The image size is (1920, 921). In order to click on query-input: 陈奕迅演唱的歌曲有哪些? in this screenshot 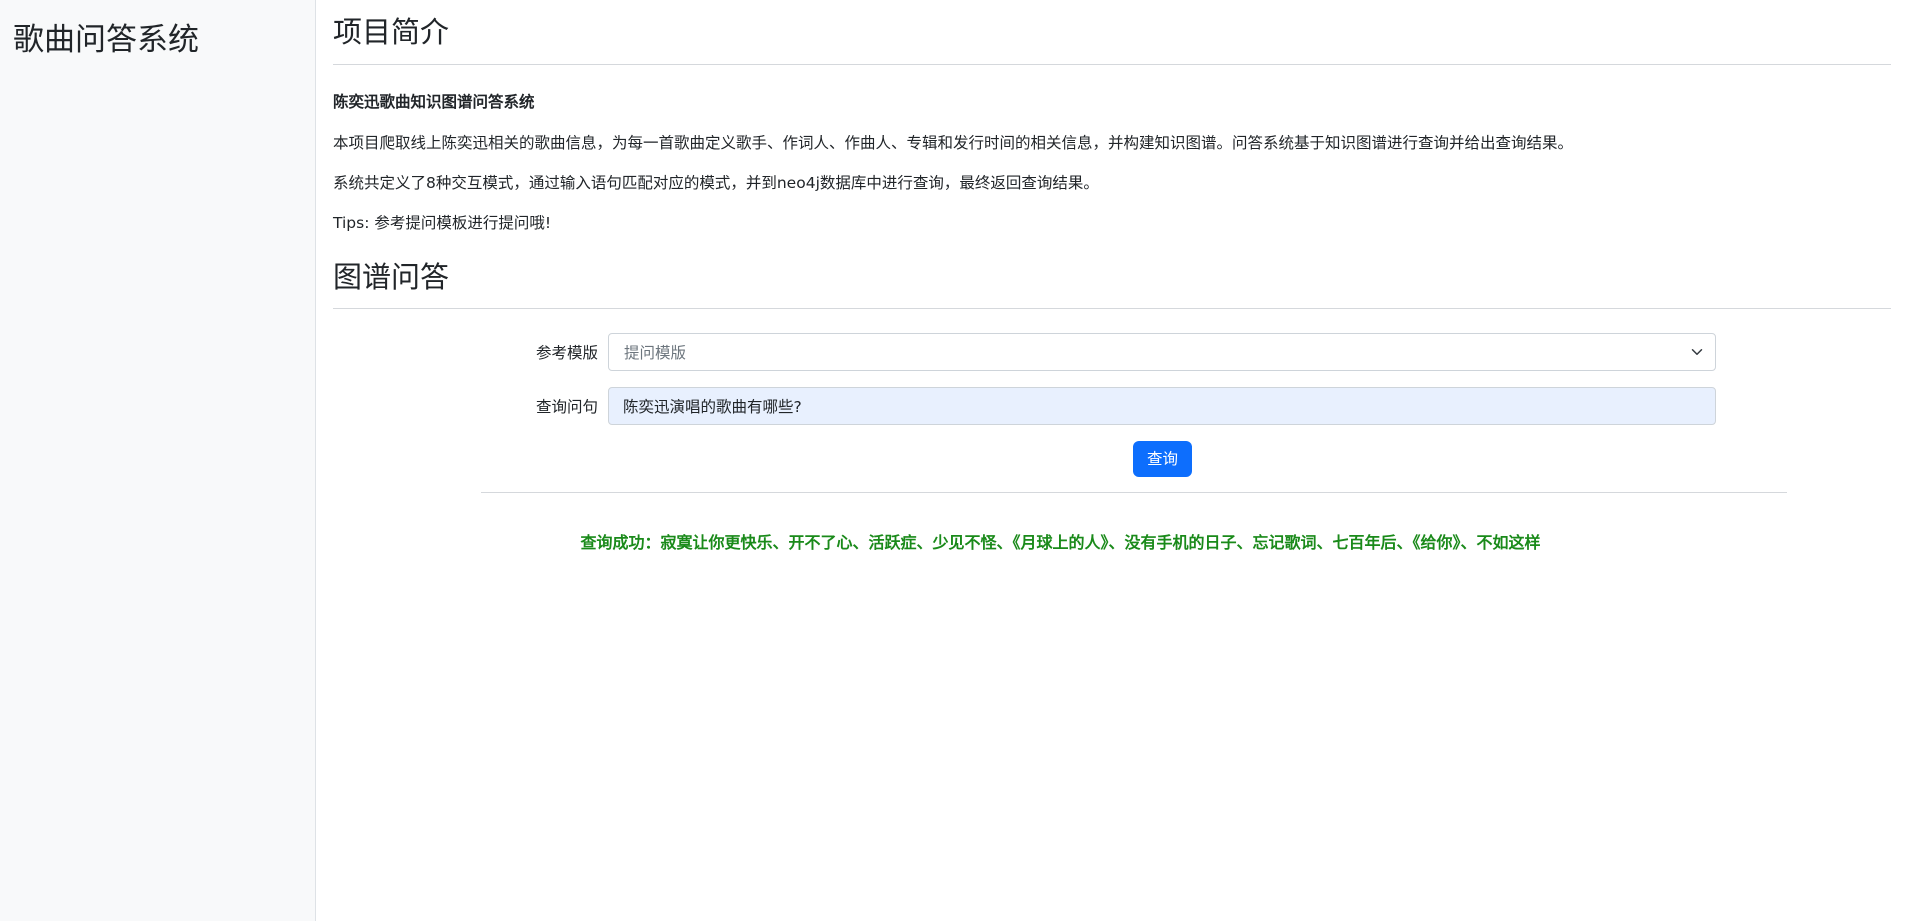, I will do `click(1162, 405)`.